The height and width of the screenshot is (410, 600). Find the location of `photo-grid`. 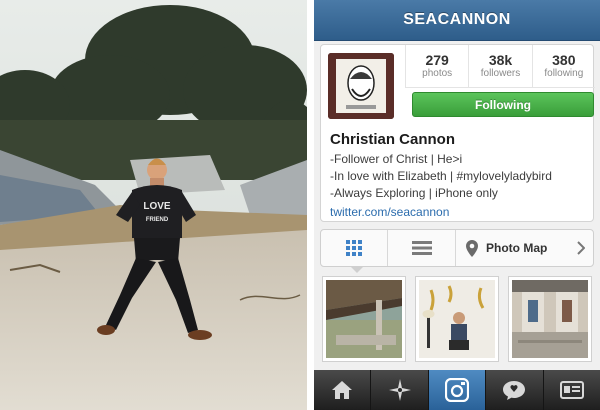

photo-grid is located at coordinates (459, 321).